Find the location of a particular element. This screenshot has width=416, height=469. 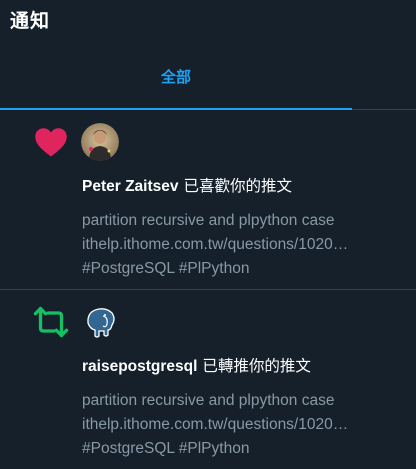

user-avatar is located at coordinates (100, 142).